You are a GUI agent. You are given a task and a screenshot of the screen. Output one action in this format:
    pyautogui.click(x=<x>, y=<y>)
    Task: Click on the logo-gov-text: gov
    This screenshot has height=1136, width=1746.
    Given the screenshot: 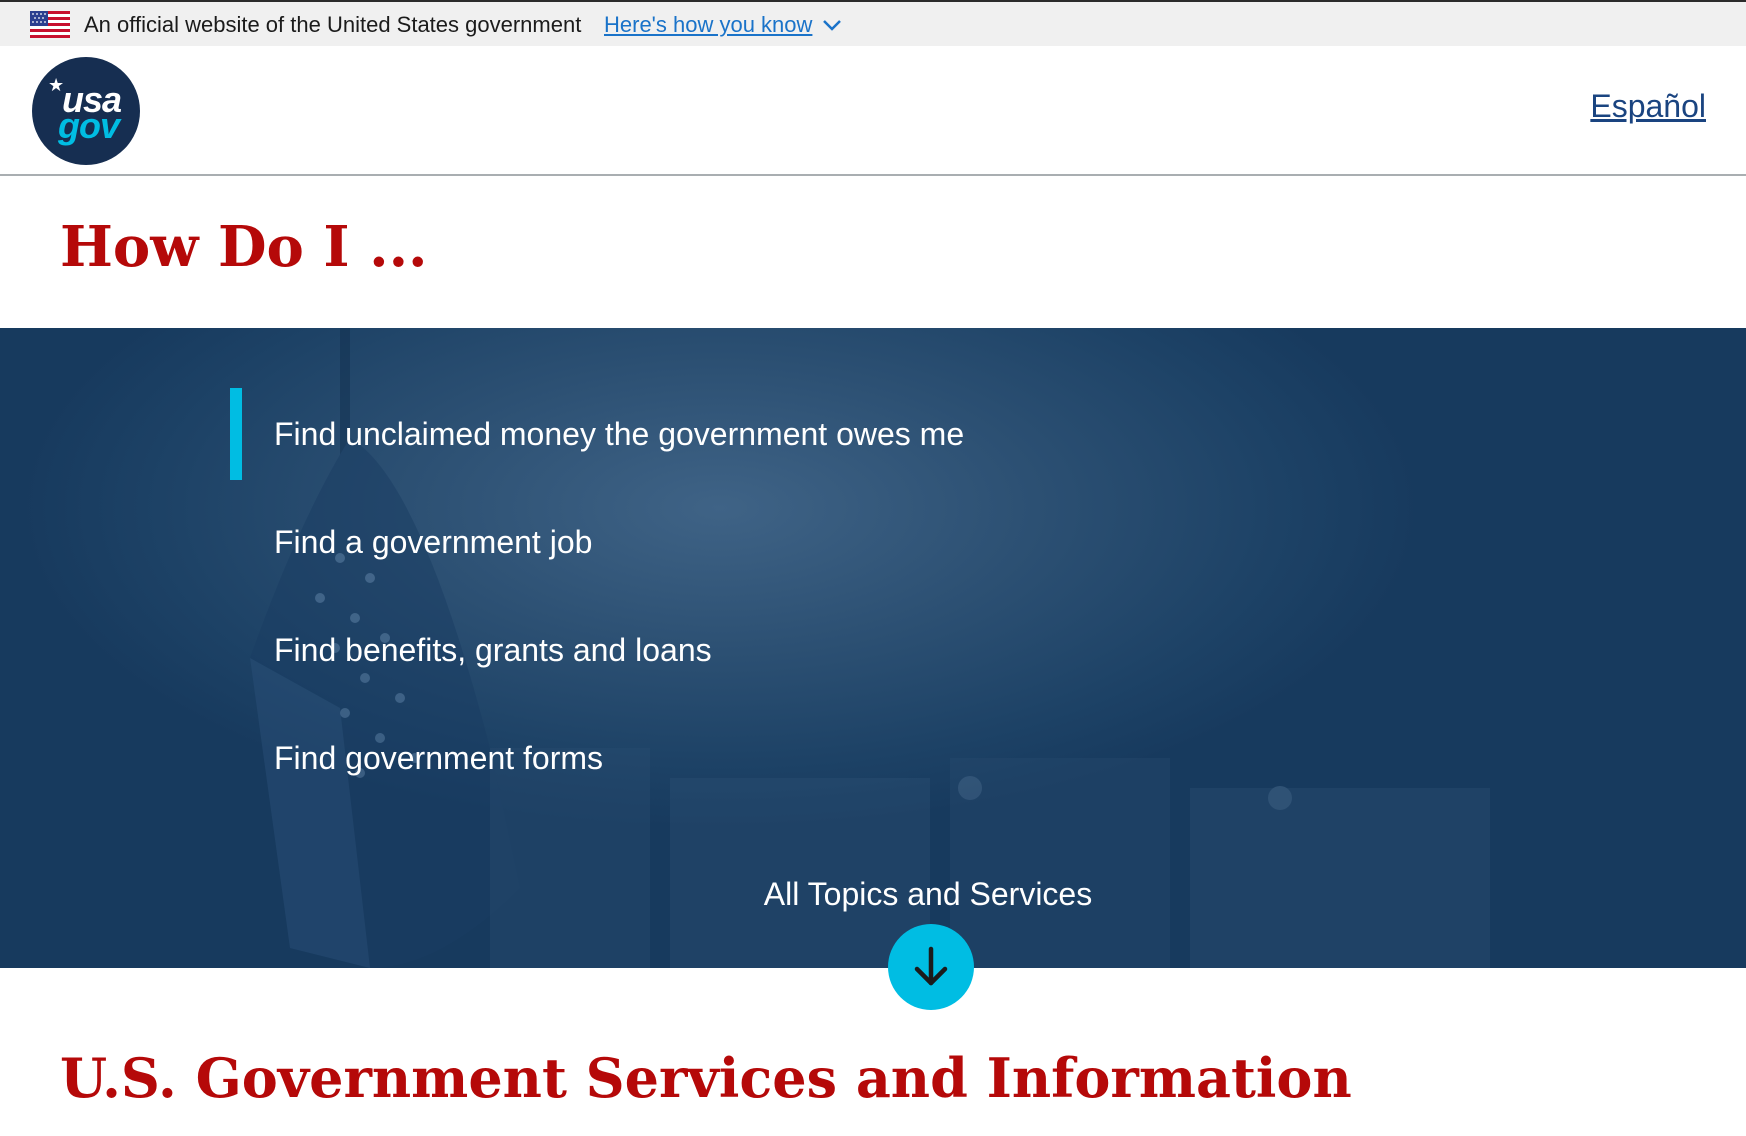 What is the action you would take?
    pyautogui.click(x=89, y=125)
    